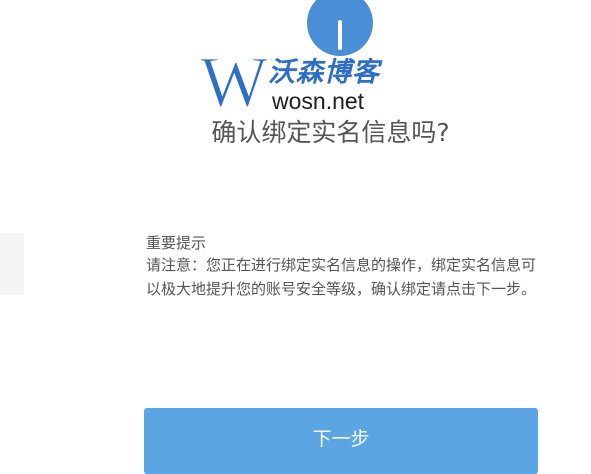 The width and height of the screenshot is (591, 474). What do you see at coordinates (341, 441) in the screenshot?
I see `next-step-button: 下一步` at bounding box center [341, 441].